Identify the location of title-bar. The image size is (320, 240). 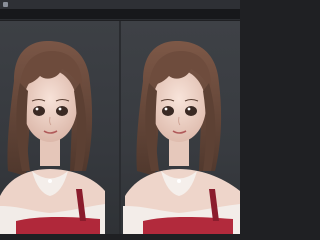
(120, 4).